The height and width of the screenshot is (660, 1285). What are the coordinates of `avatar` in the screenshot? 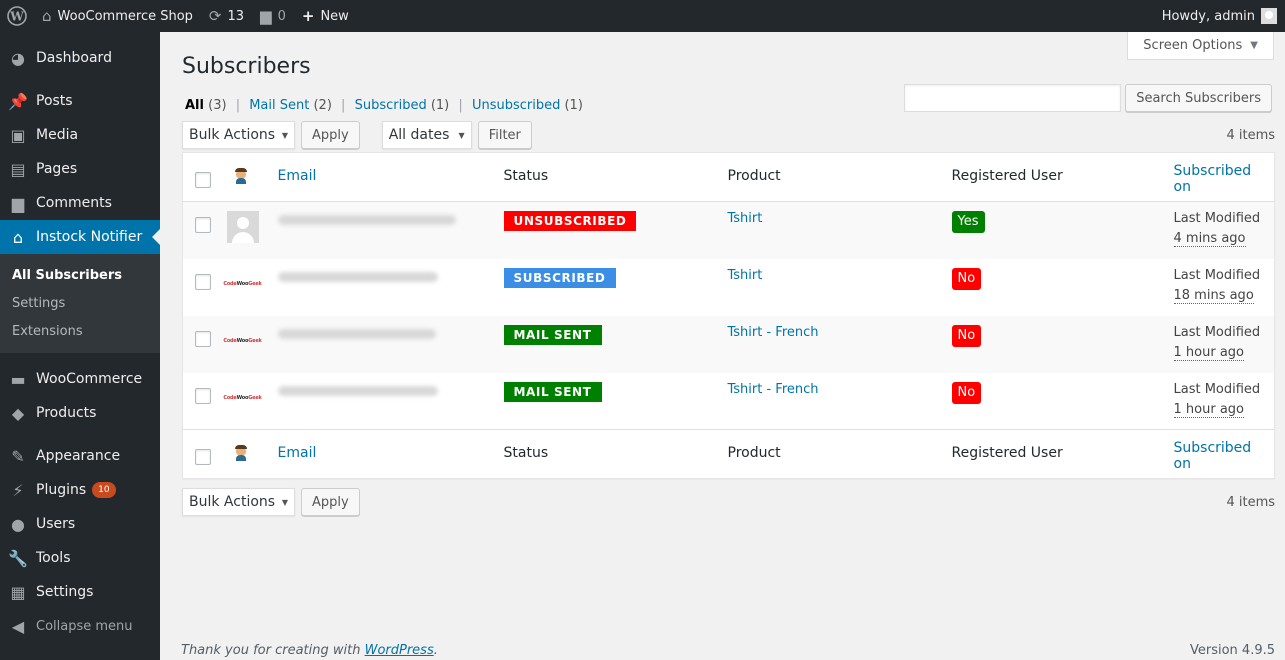 It's located at (242, 227).